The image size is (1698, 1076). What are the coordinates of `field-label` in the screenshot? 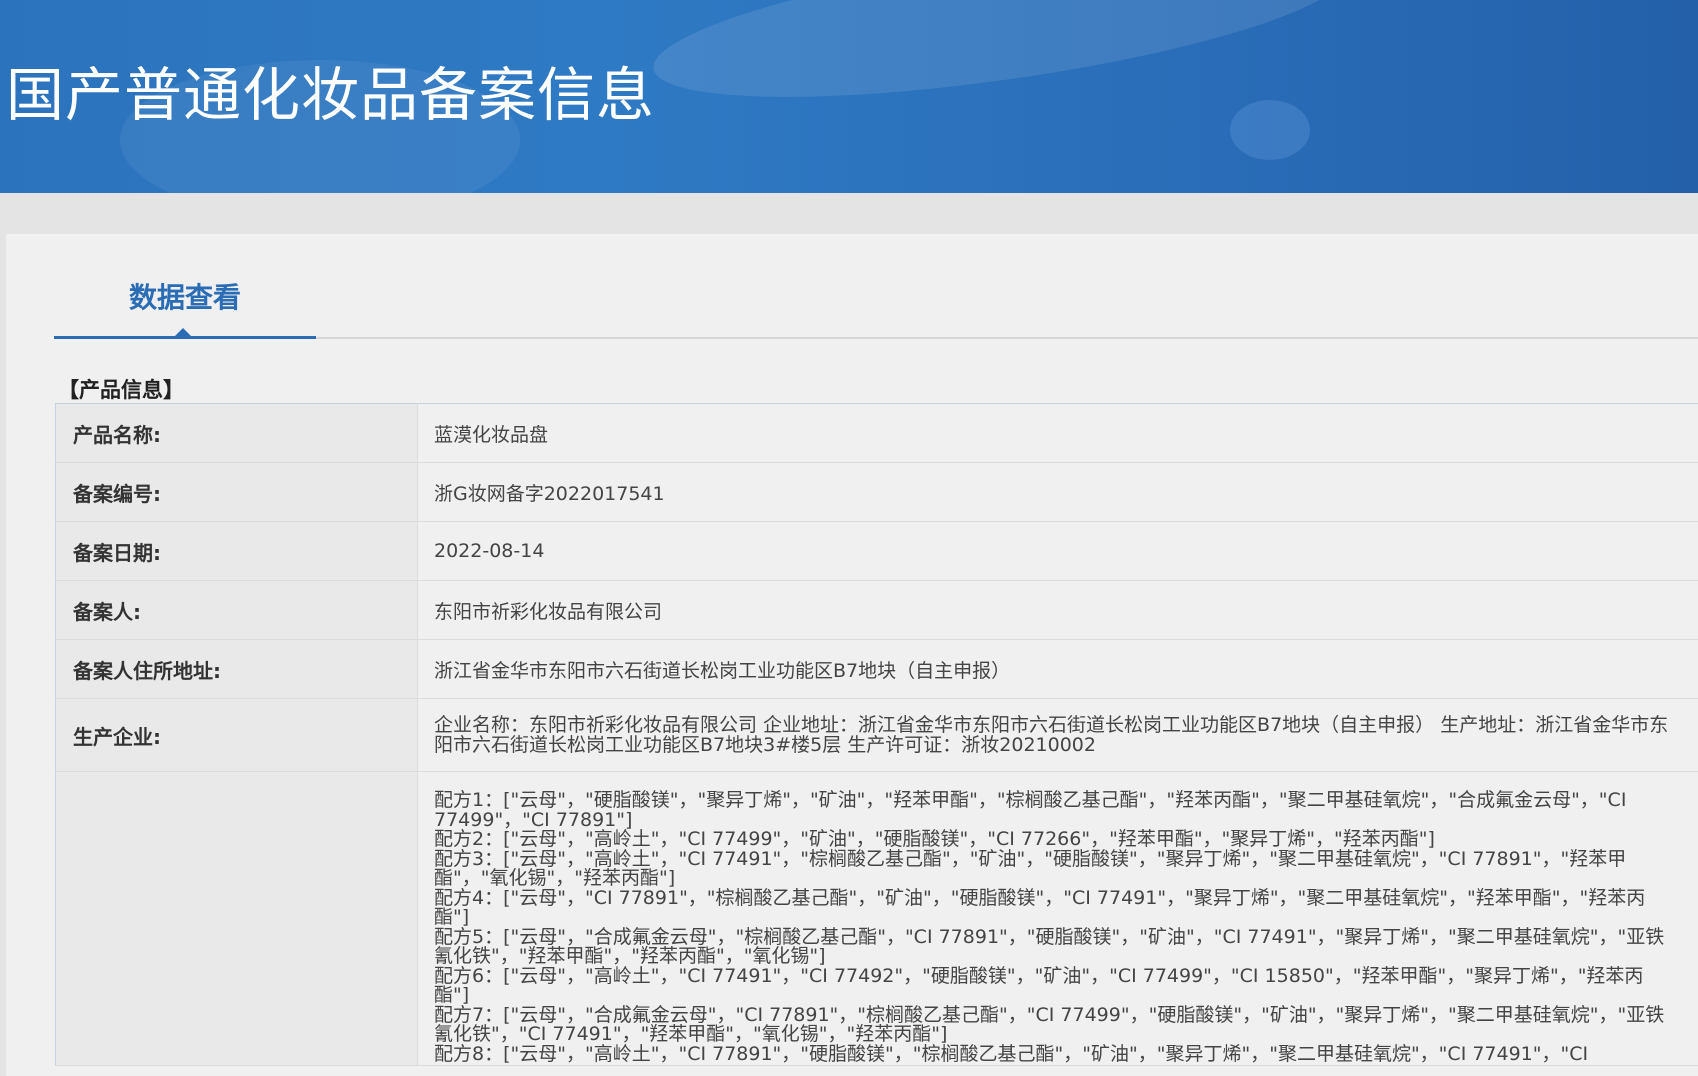 It's located at (236, 918).